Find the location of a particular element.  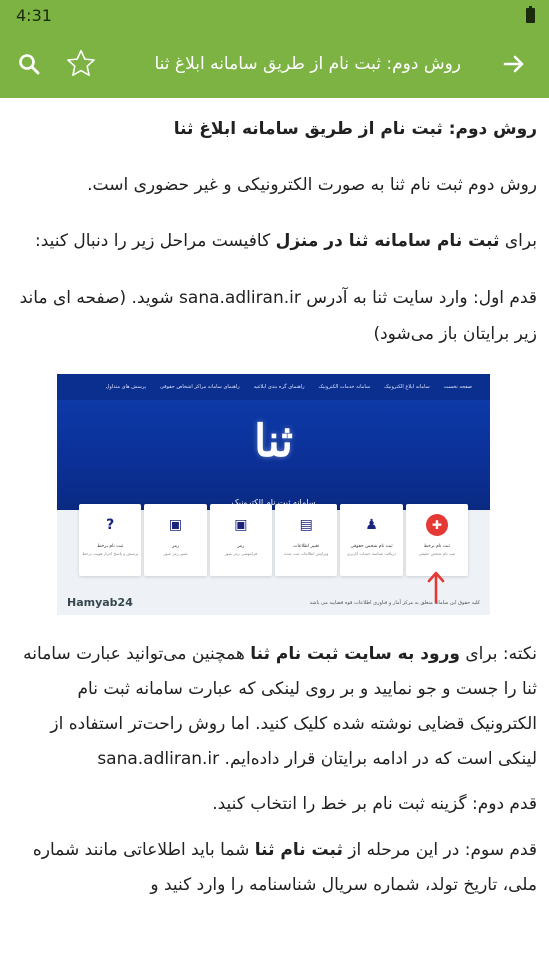

figure-nav-item: سامانه ابلاغ الکترونیک is located at coordinates (407, 387).